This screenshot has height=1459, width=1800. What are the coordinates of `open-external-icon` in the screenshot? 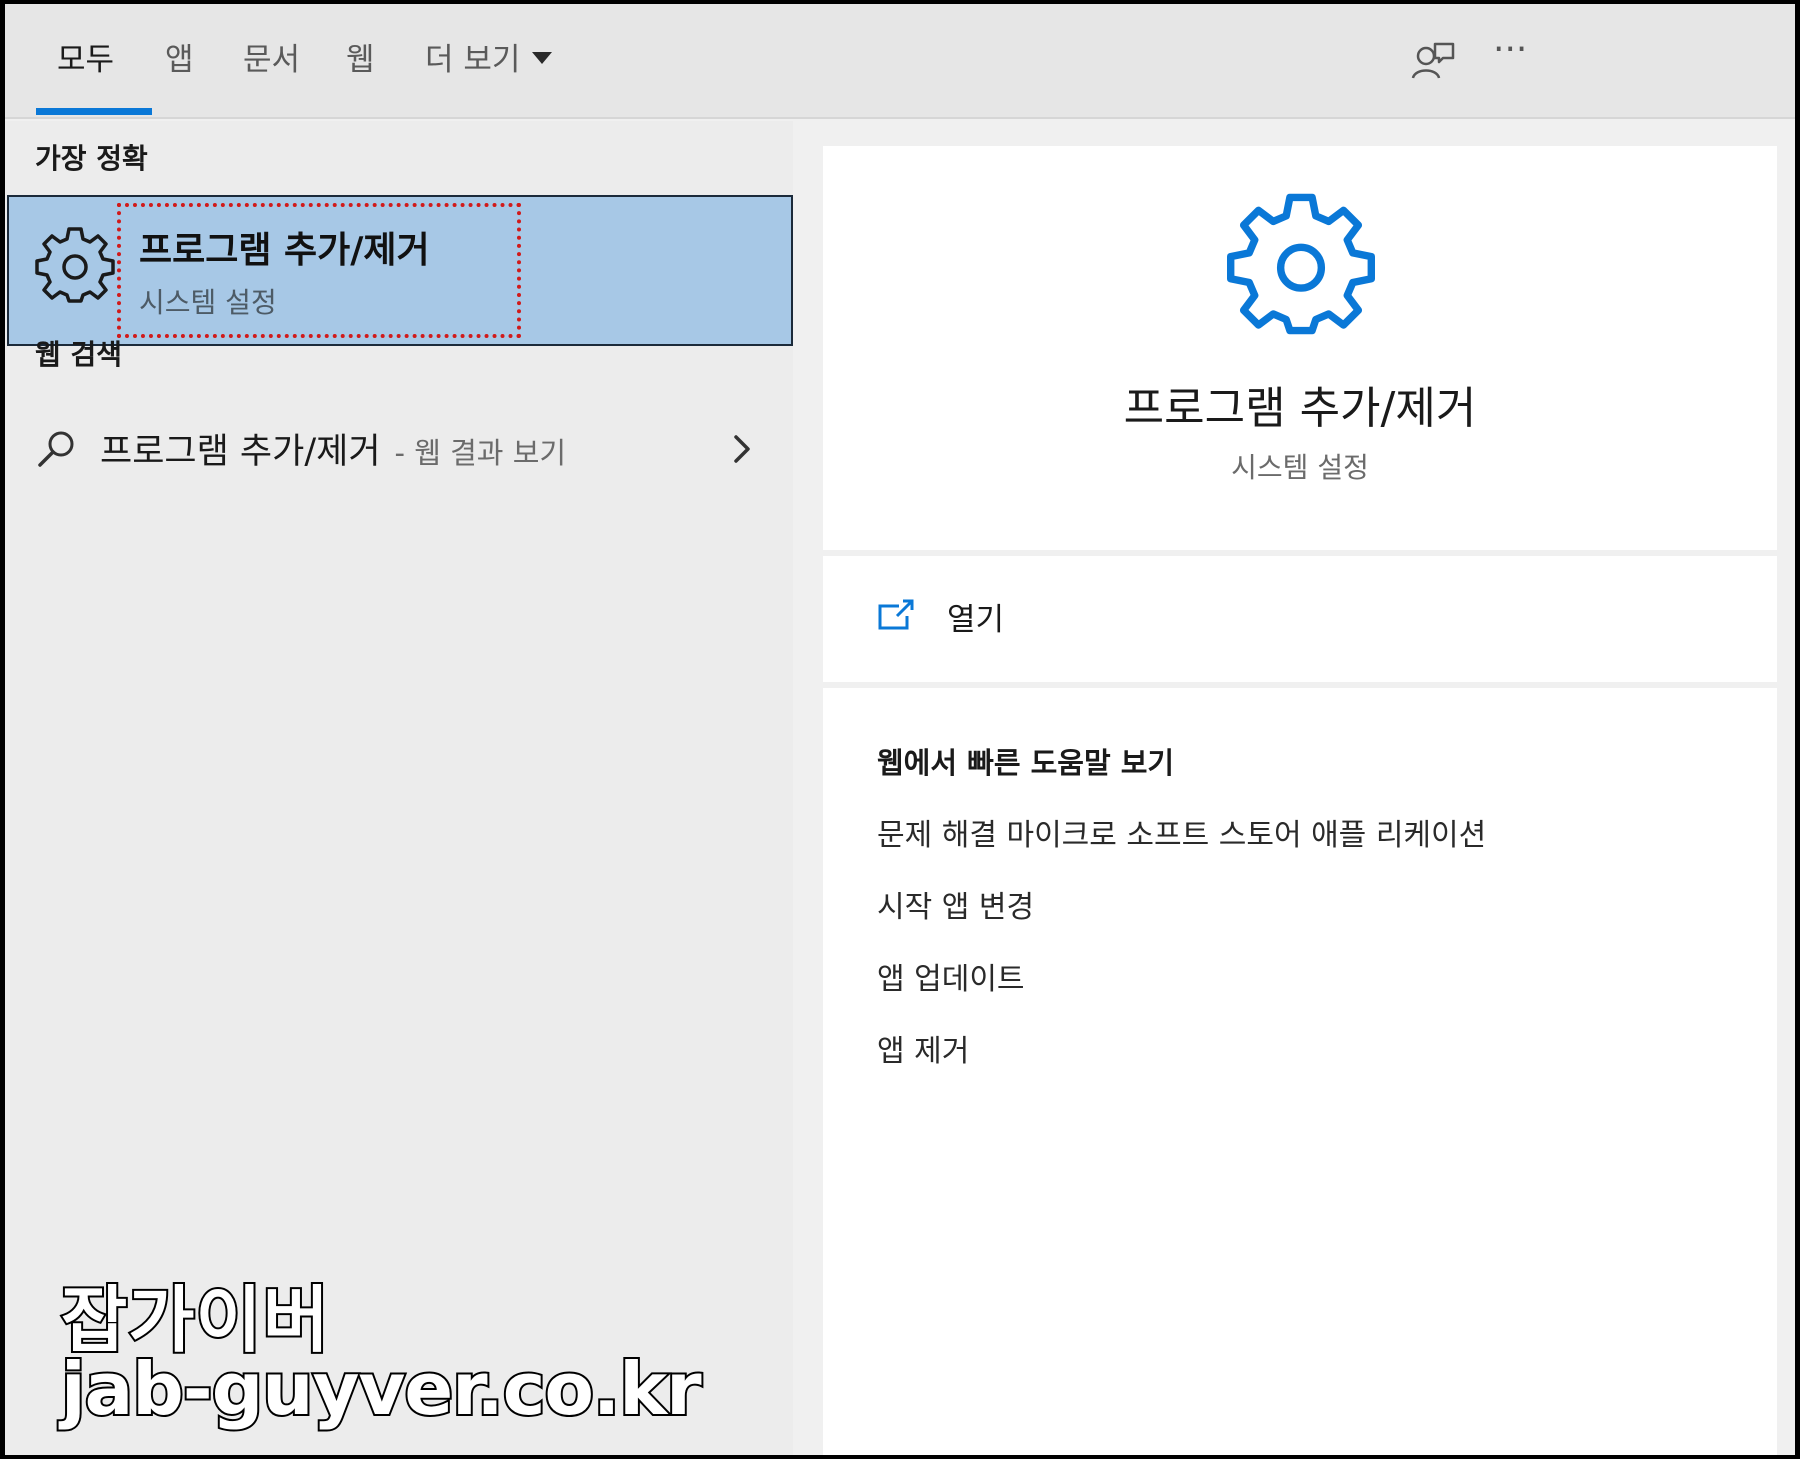 It's located at (896, 614).